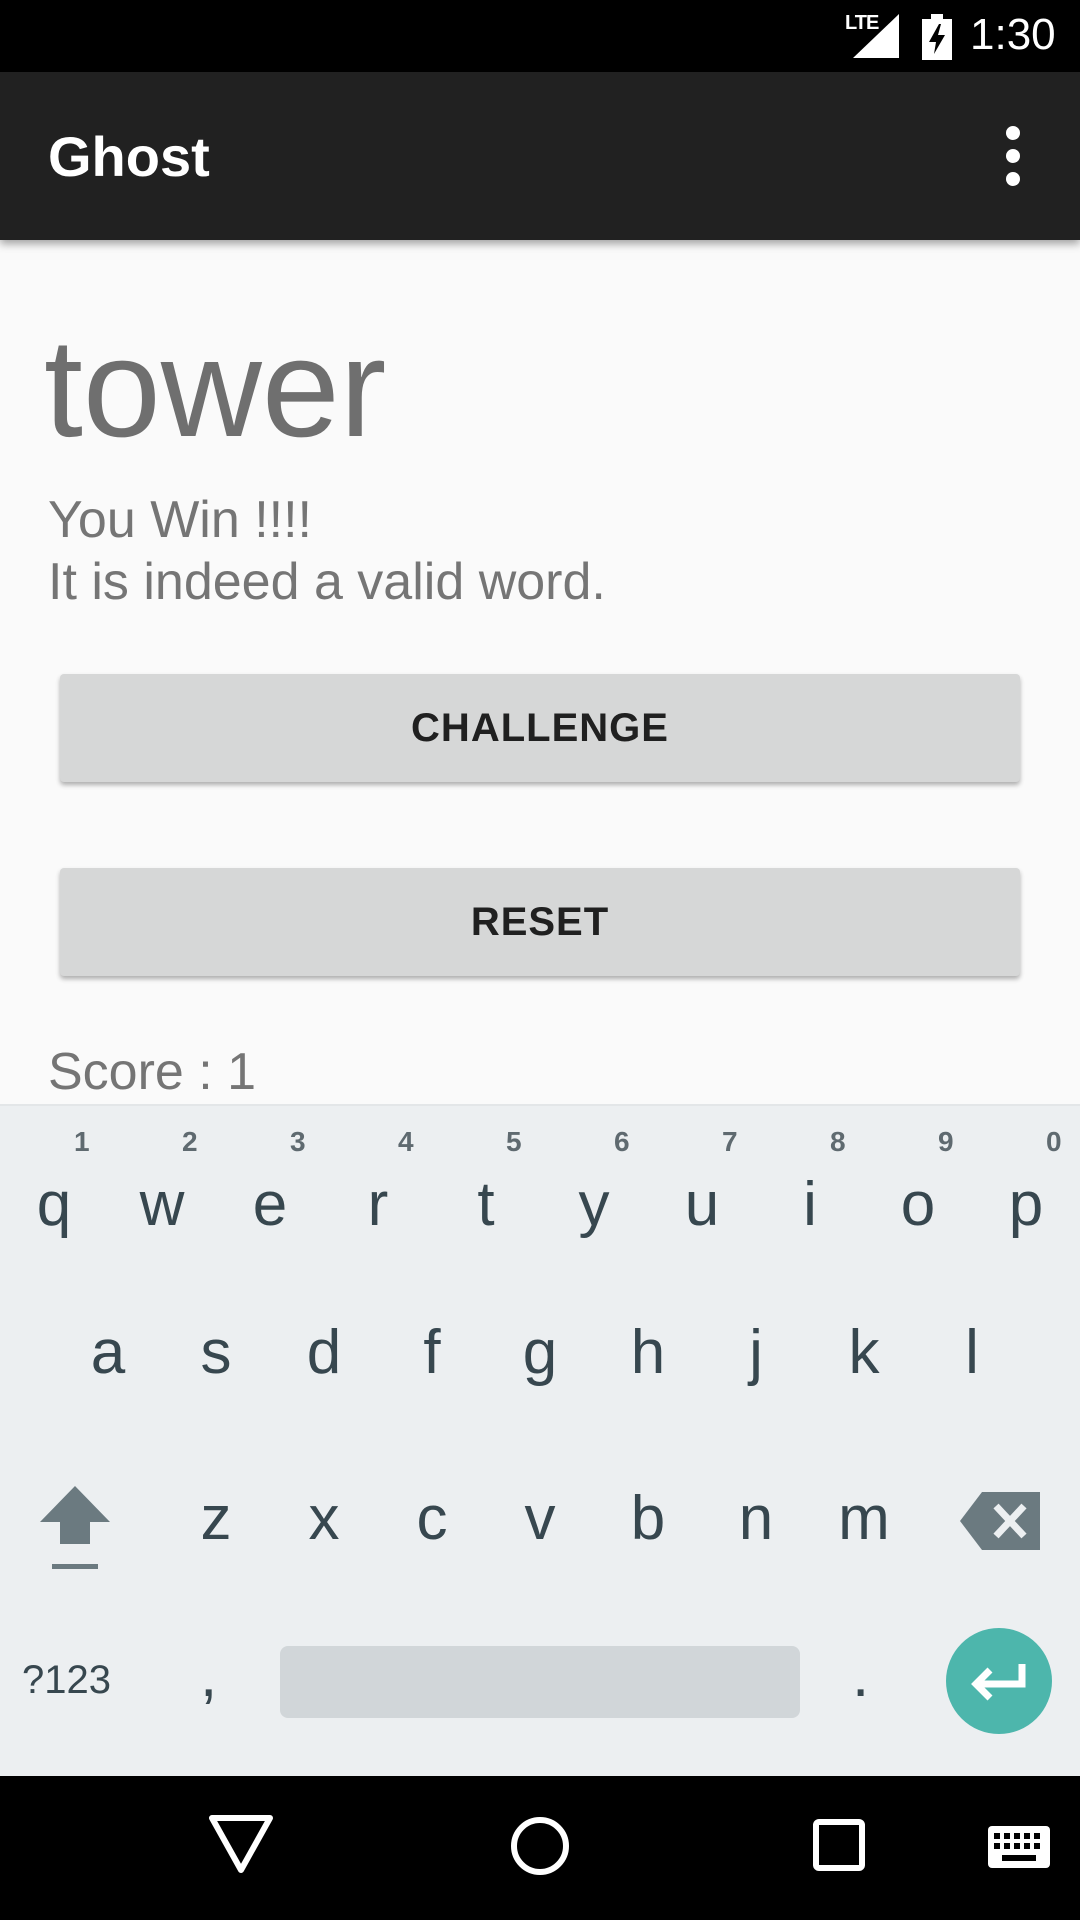  I want to click on key-a: a, so click(108, 1360).